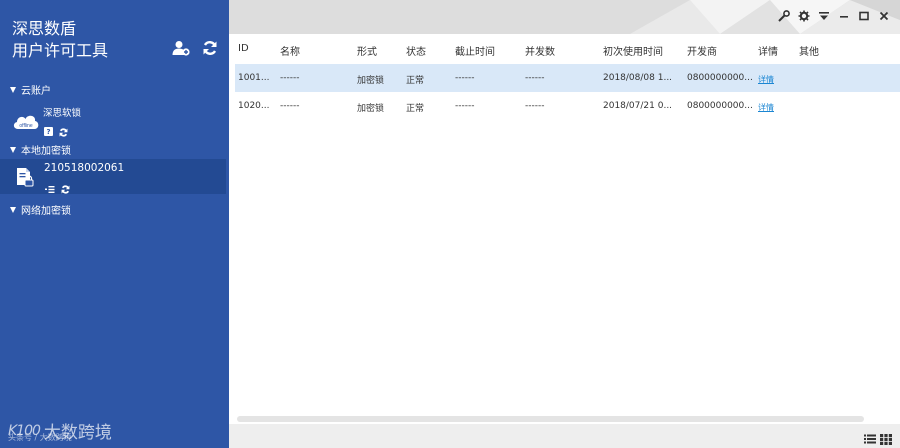 This screenshot has height=448, width=900. I want to click on horizontal-scrollbar, so click(550, 419).